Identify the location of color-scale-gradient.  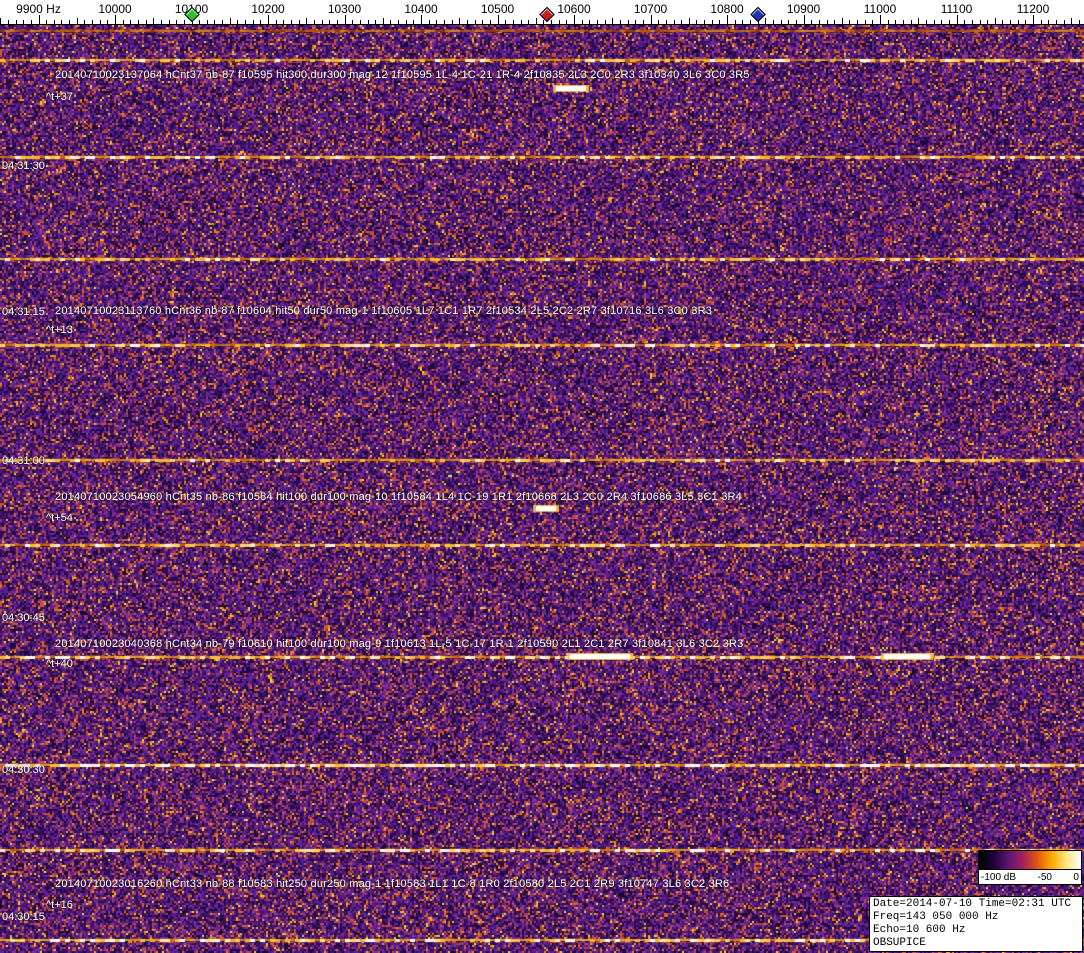
(1030, 860).